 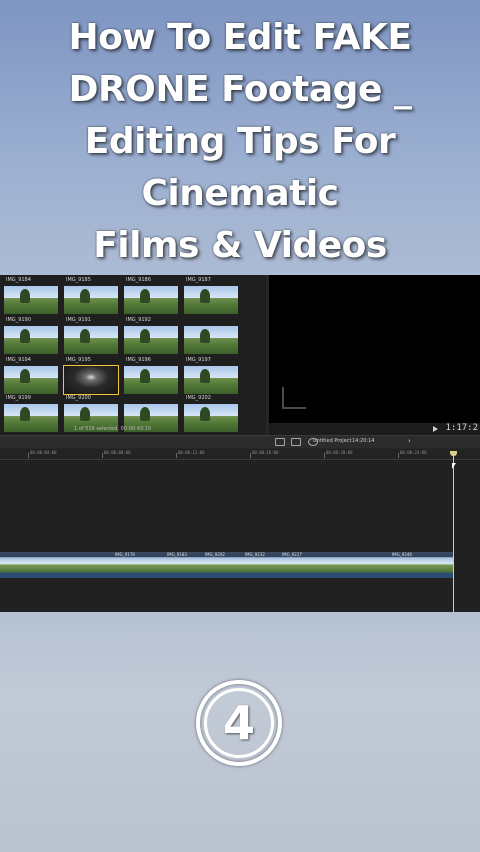 What do you see at coordinates (223, 565) in the screenshot?
I see `timeline-clip: IMG_9202` at bounding box center [223, 565].